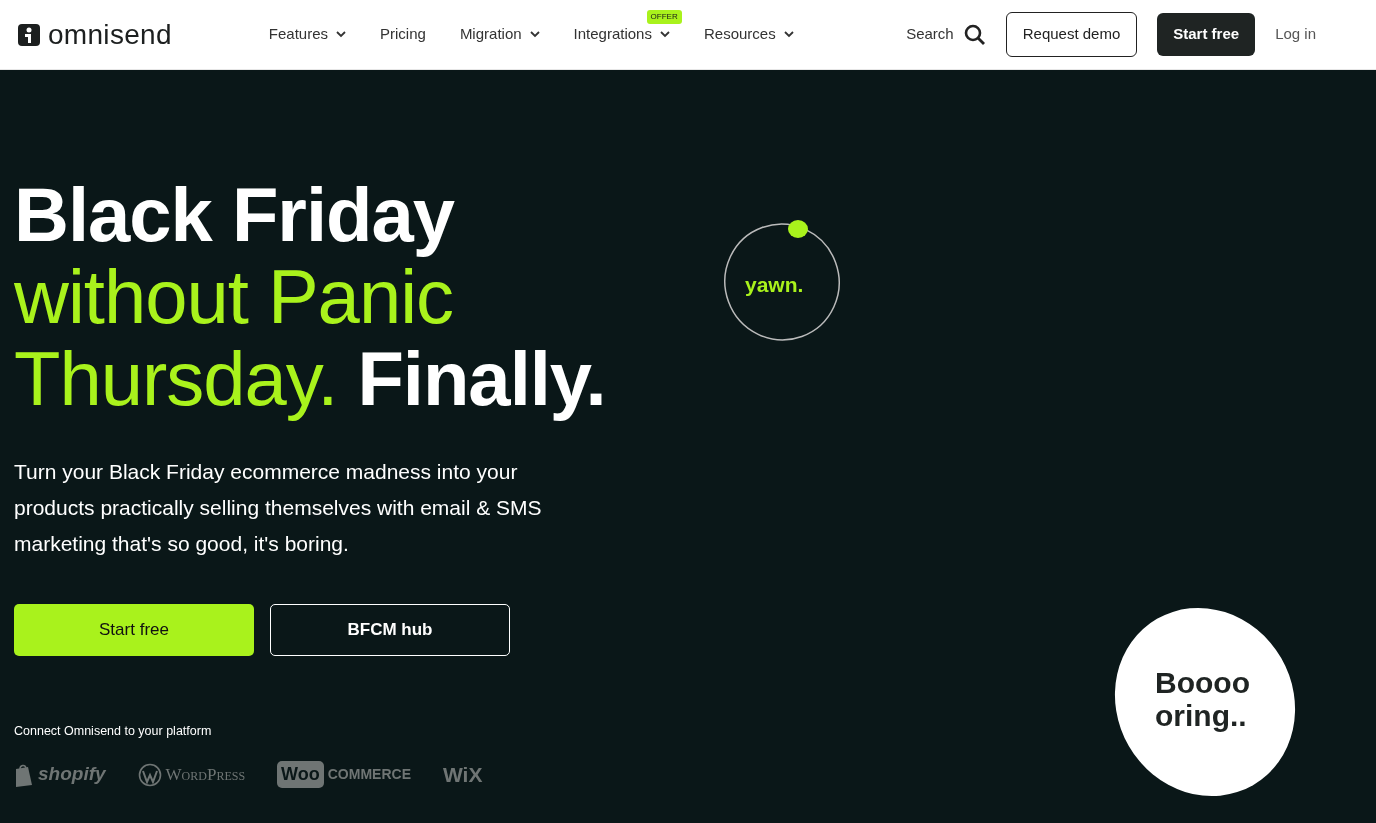 The width and height of the screenshot is (1376, 823). Describe the element at coordinates (234, 214) in the screenshot. I see `headline-text: Black Friday` at that location.